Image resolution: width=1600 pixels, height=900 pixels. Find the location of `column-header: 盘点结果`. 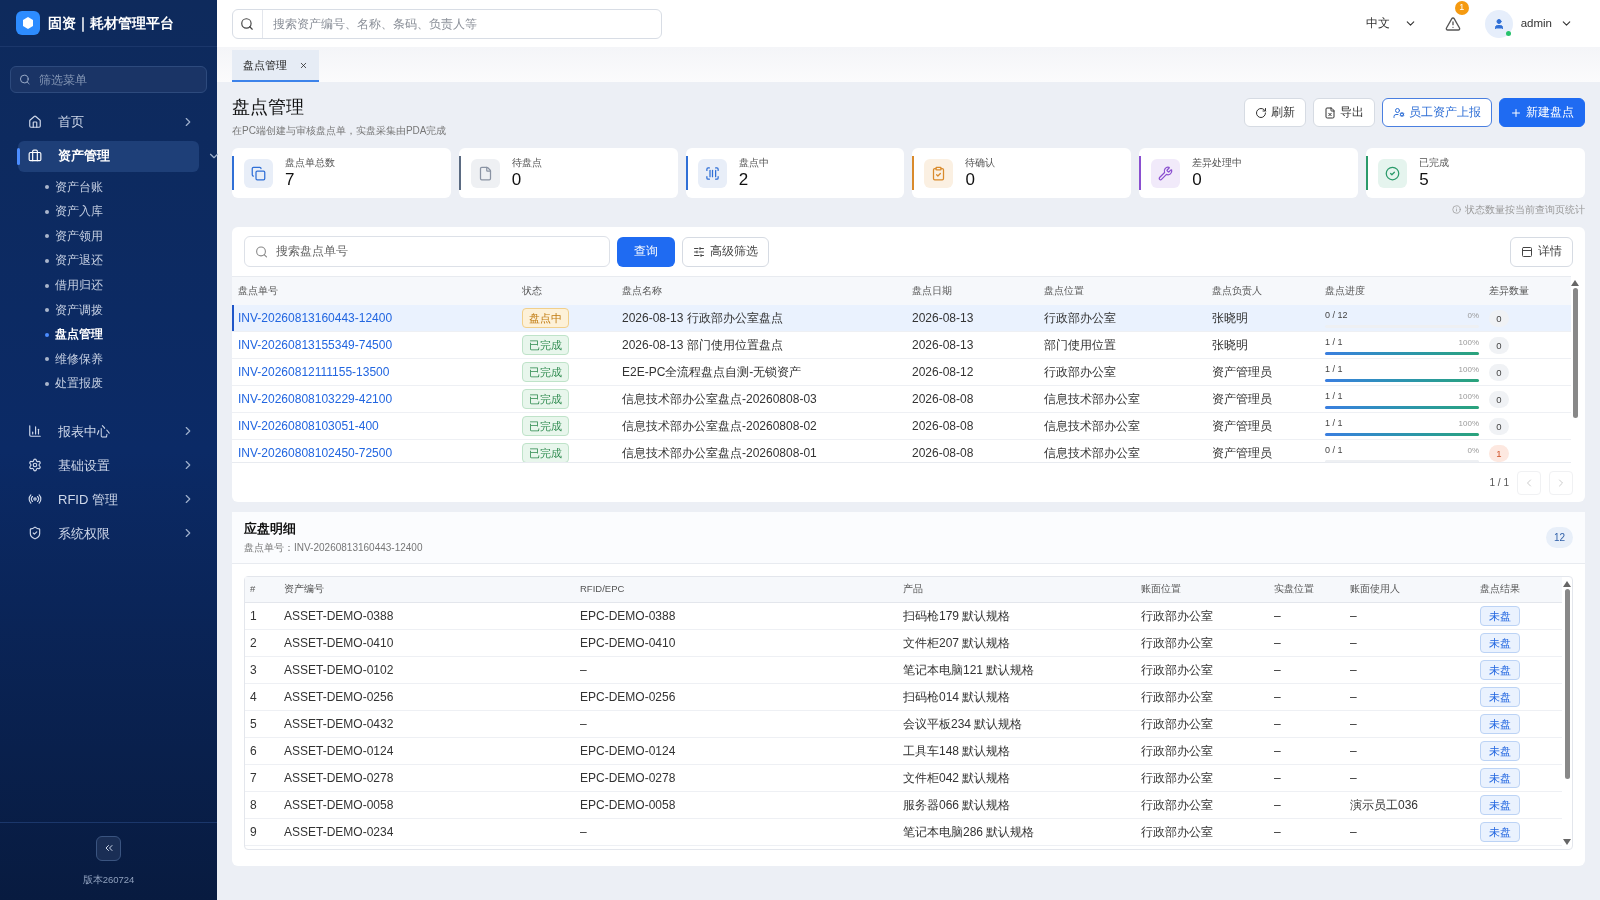

column-header: 盘点结果 is located at coordinates (1500, 589).